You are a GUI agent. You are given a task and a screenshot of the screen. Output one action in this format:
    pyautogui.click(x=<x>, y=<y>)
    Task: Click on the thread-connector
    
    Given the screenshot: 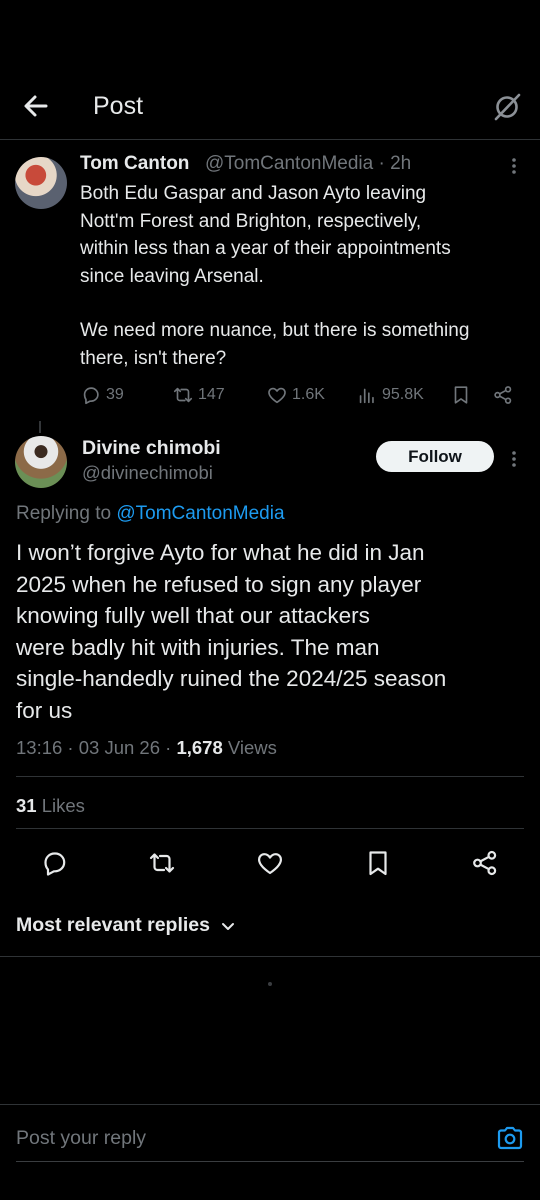 What is the action you would take?
    pyautogui.click(x=40, y=427)
    